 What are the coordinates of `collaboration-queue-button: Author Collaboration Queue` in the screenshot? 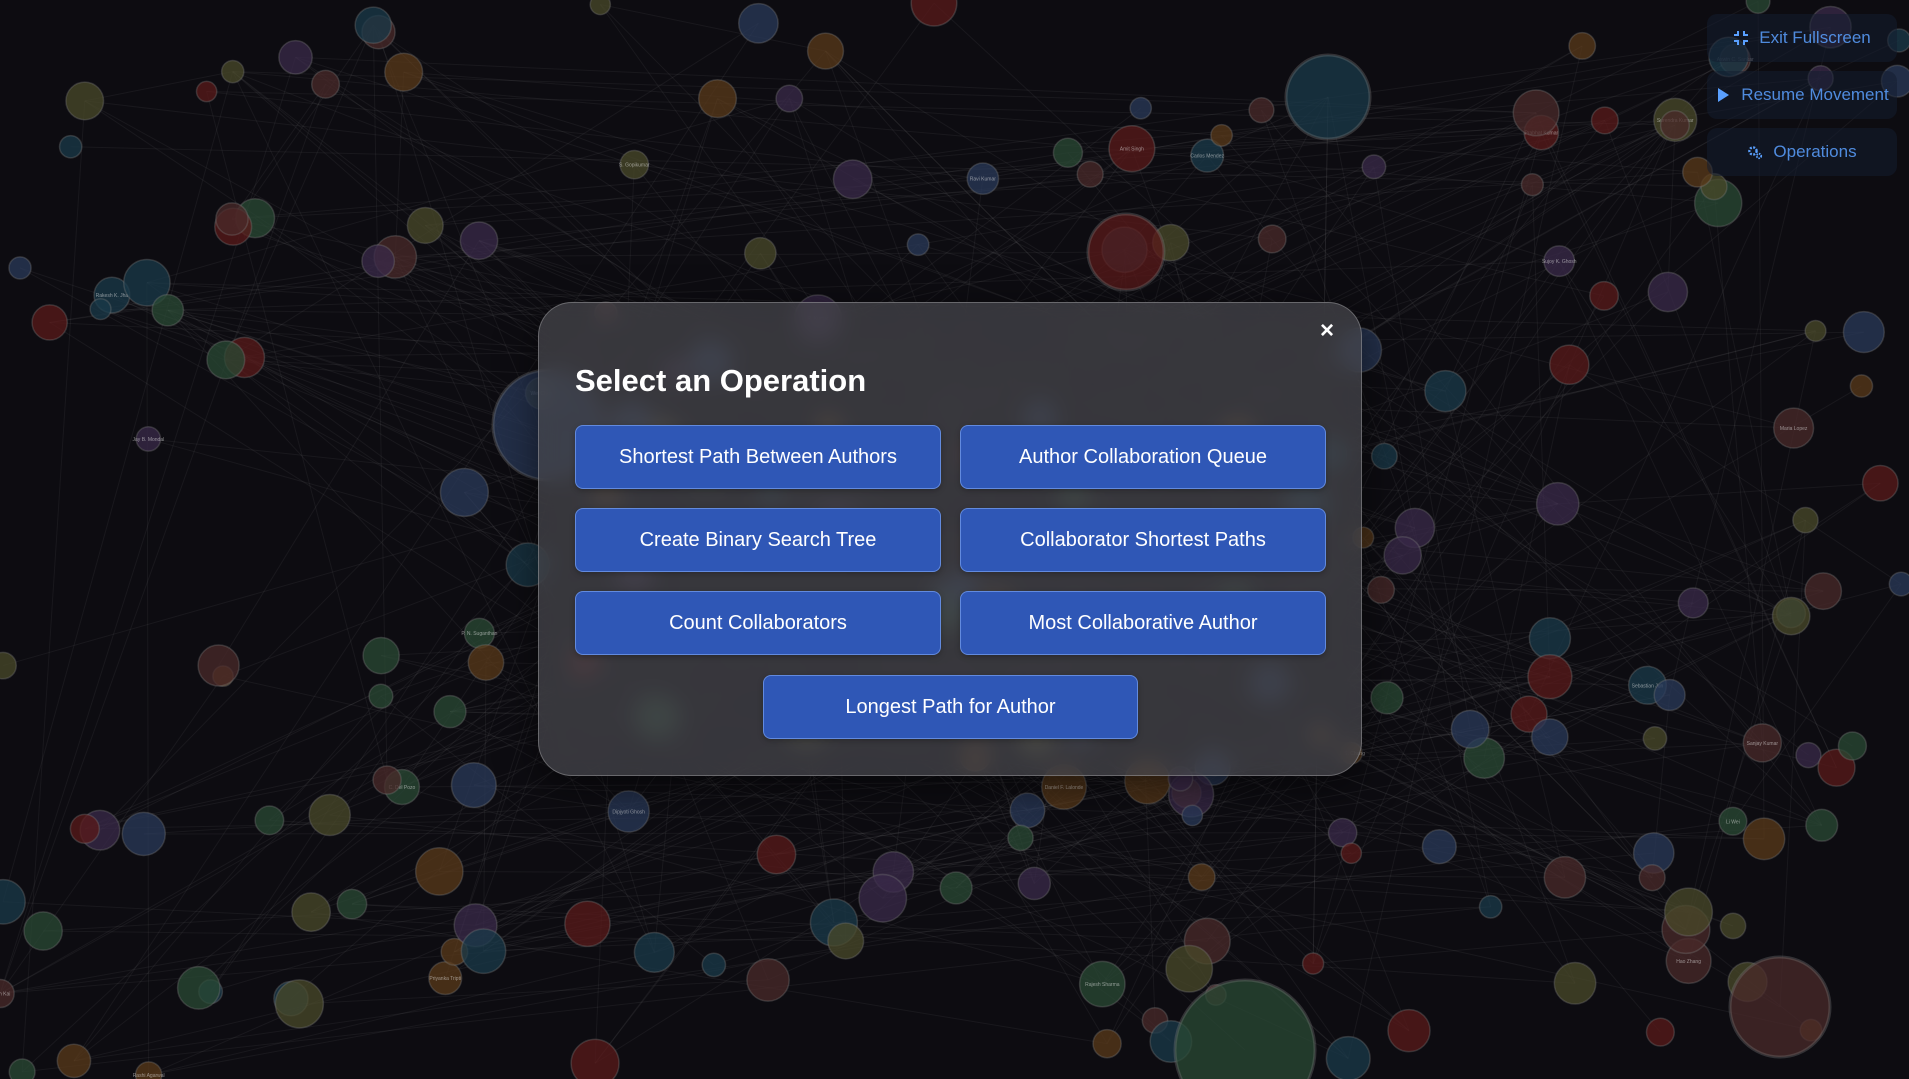 It's located at (1143, 457).